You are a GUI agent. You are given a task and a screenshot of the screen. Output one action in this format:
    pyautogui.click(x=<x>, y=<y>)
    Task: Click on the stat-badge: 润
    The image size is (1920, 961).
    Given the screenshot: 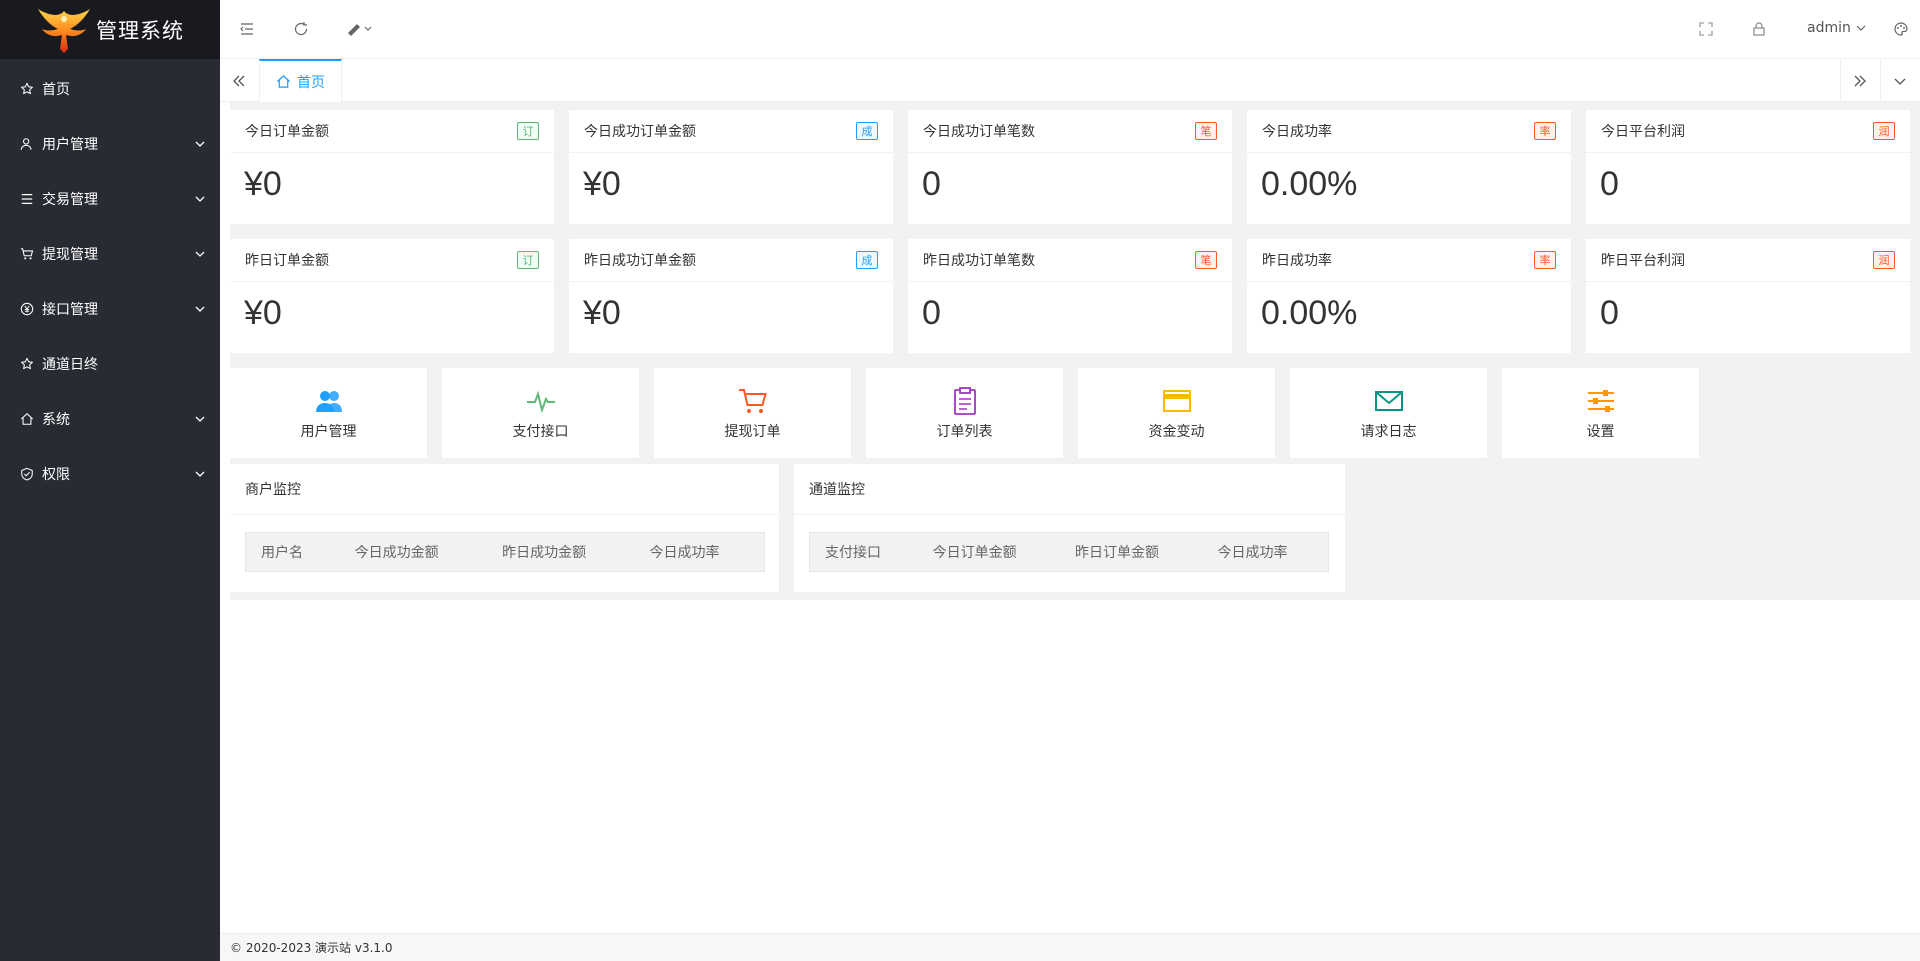 What is the action you would take?
    pyautogui.click(x=1884, y=260)
    